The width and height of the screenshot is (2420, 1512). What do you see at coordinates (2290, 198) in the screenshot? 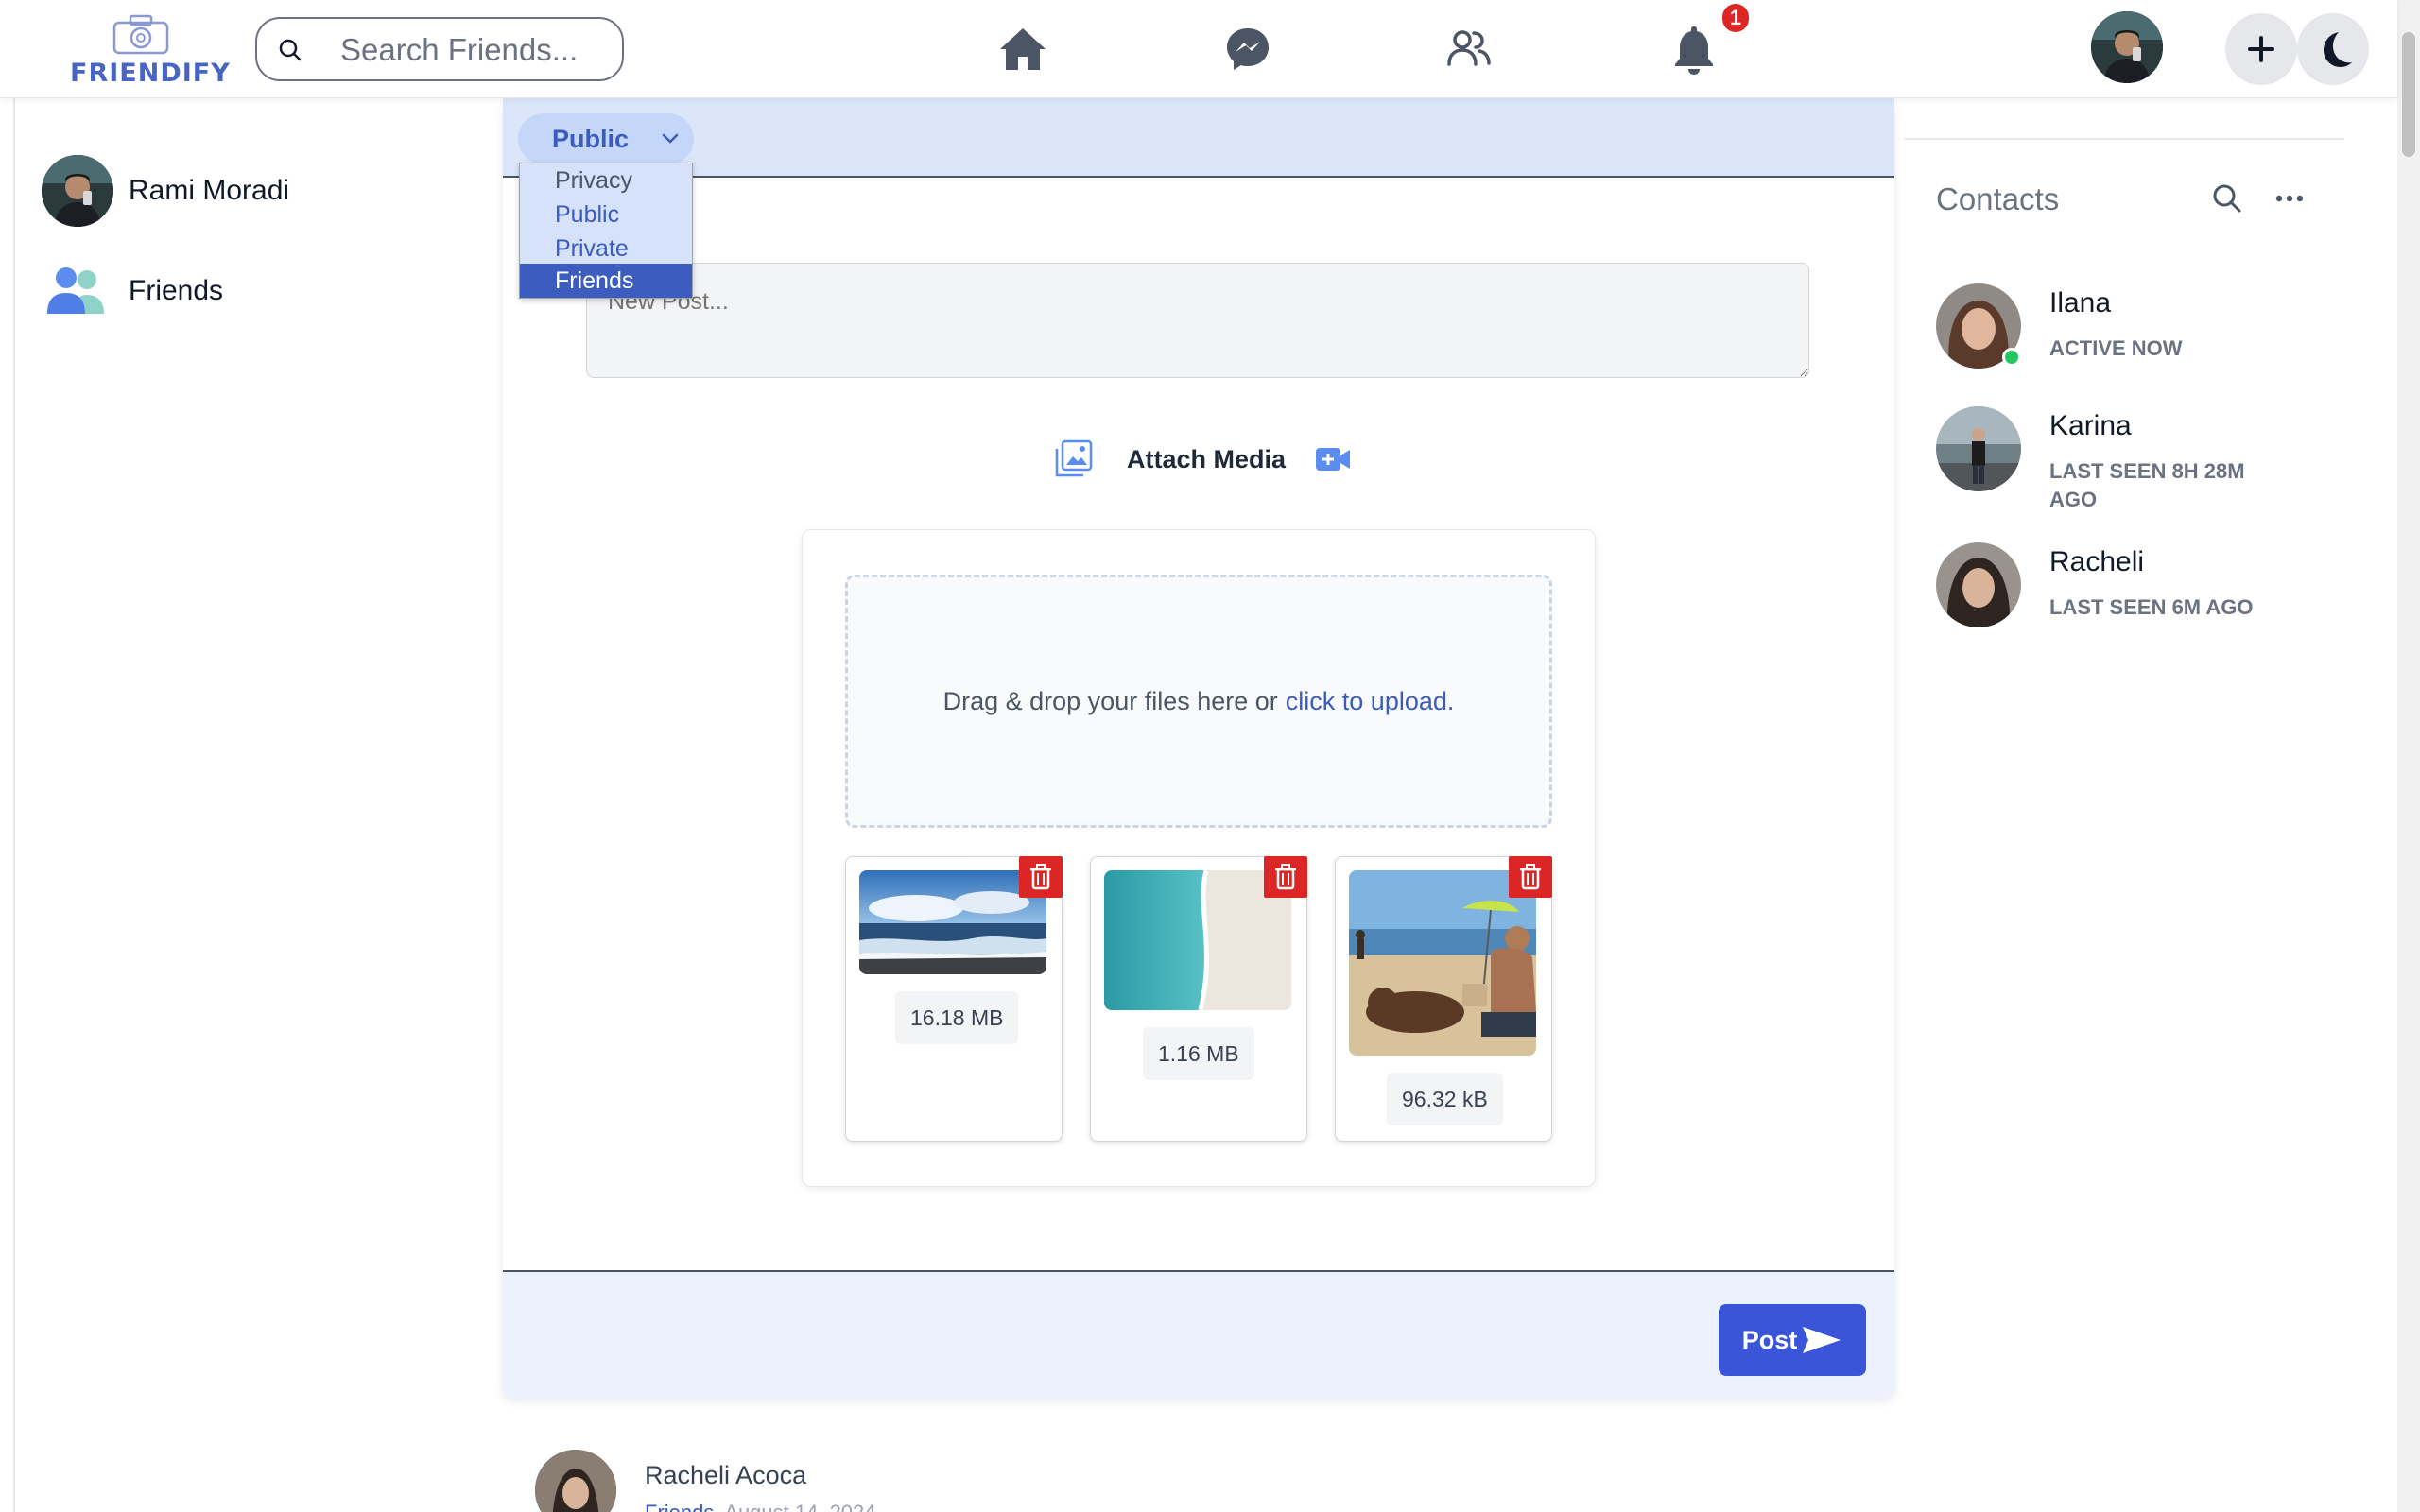
I see `more-options-icon` at bounding box center [2290, 198].